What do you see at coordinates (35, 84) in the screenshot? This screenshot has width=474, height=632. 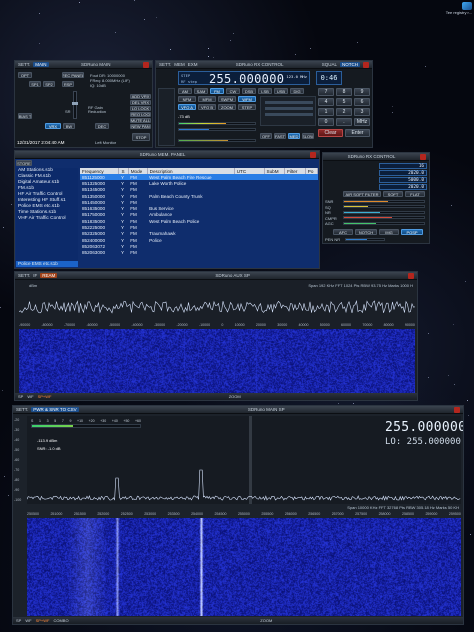 I see `sp1-button: SP1` at bounding box center [35, 84].